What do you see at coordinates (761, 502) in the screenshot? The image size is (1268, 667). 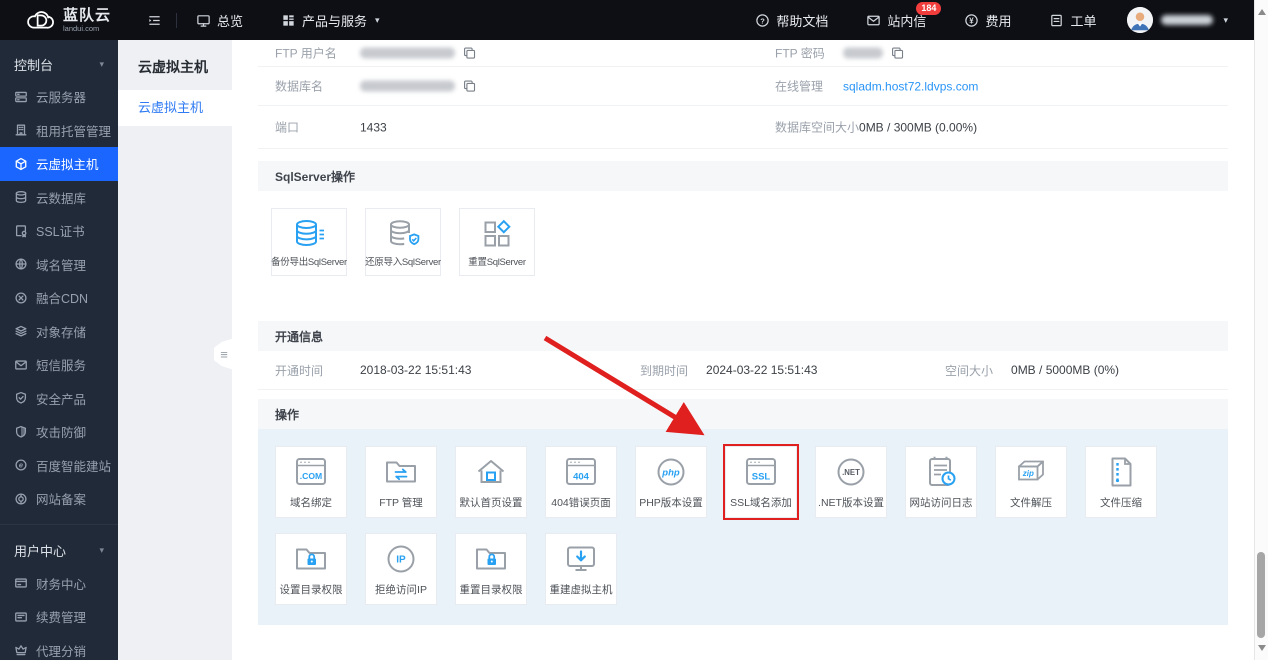 I see `card-label: SSL域名添加` at bounding box center [761, 502].